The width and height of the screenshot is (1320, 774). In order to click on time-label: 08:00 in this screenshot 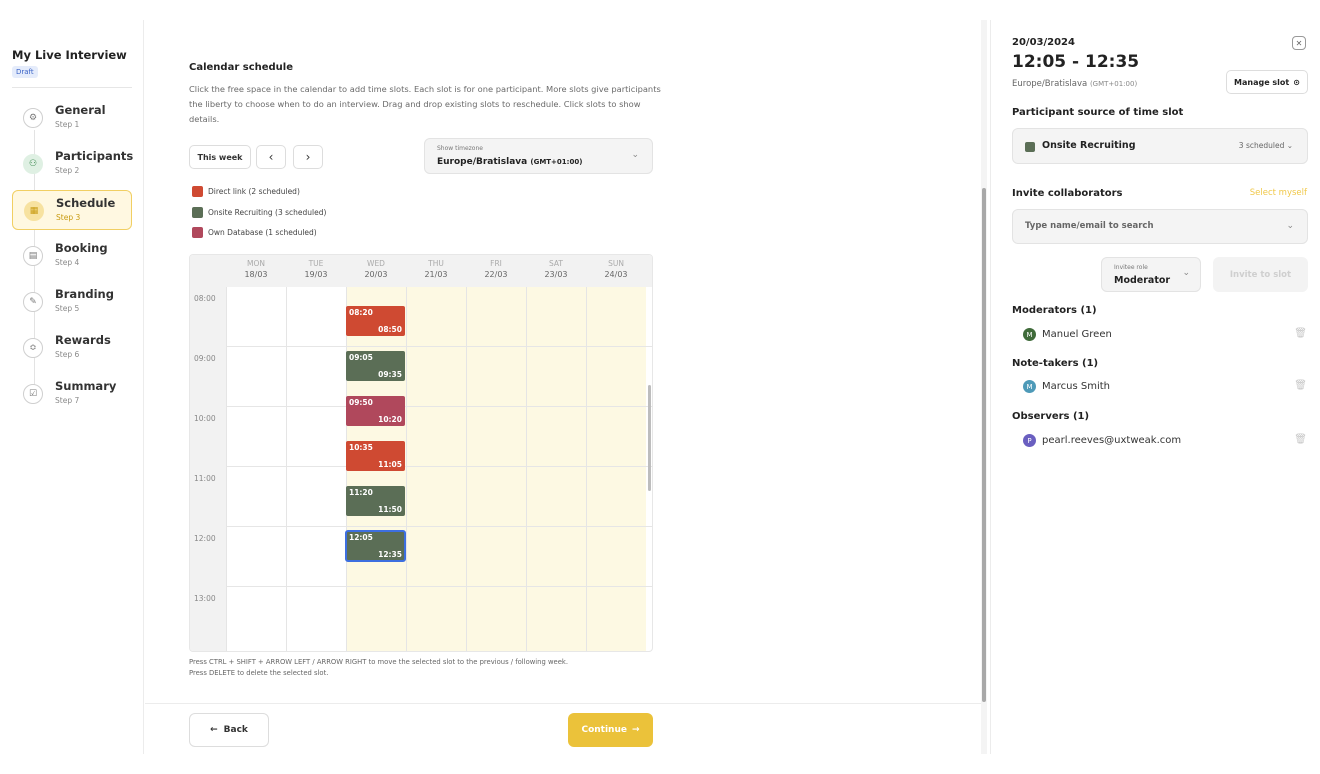, I will do `click(205, 298)`.